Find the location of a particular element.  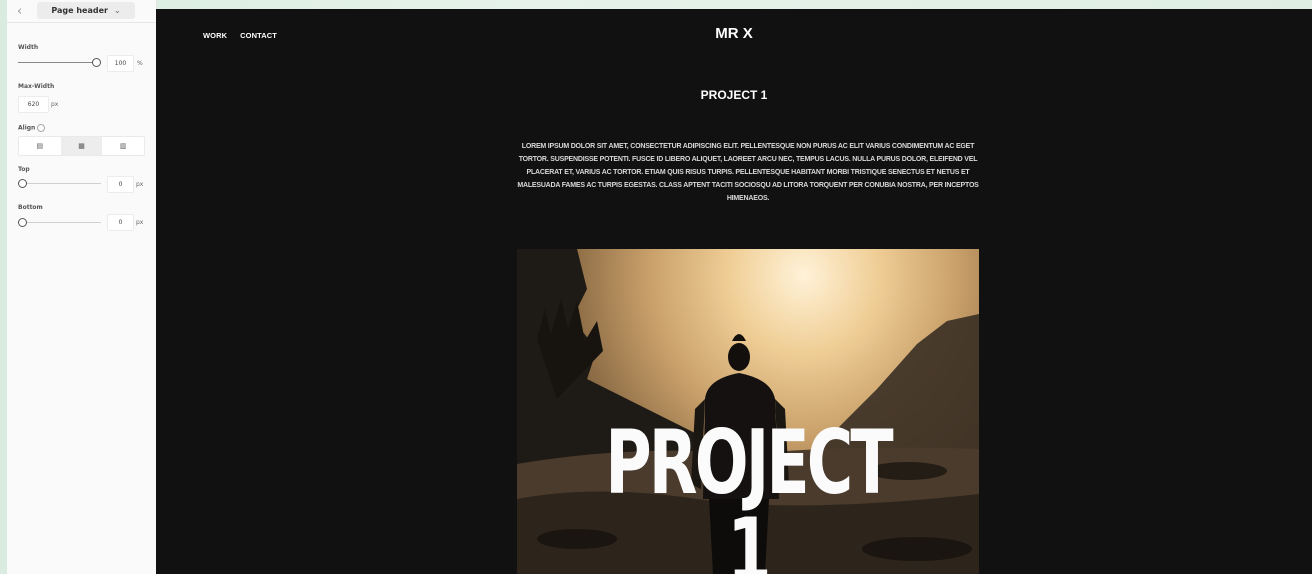

align-segmented-control: ▤ ▦ ▥ is located at coordinates (81, 146).